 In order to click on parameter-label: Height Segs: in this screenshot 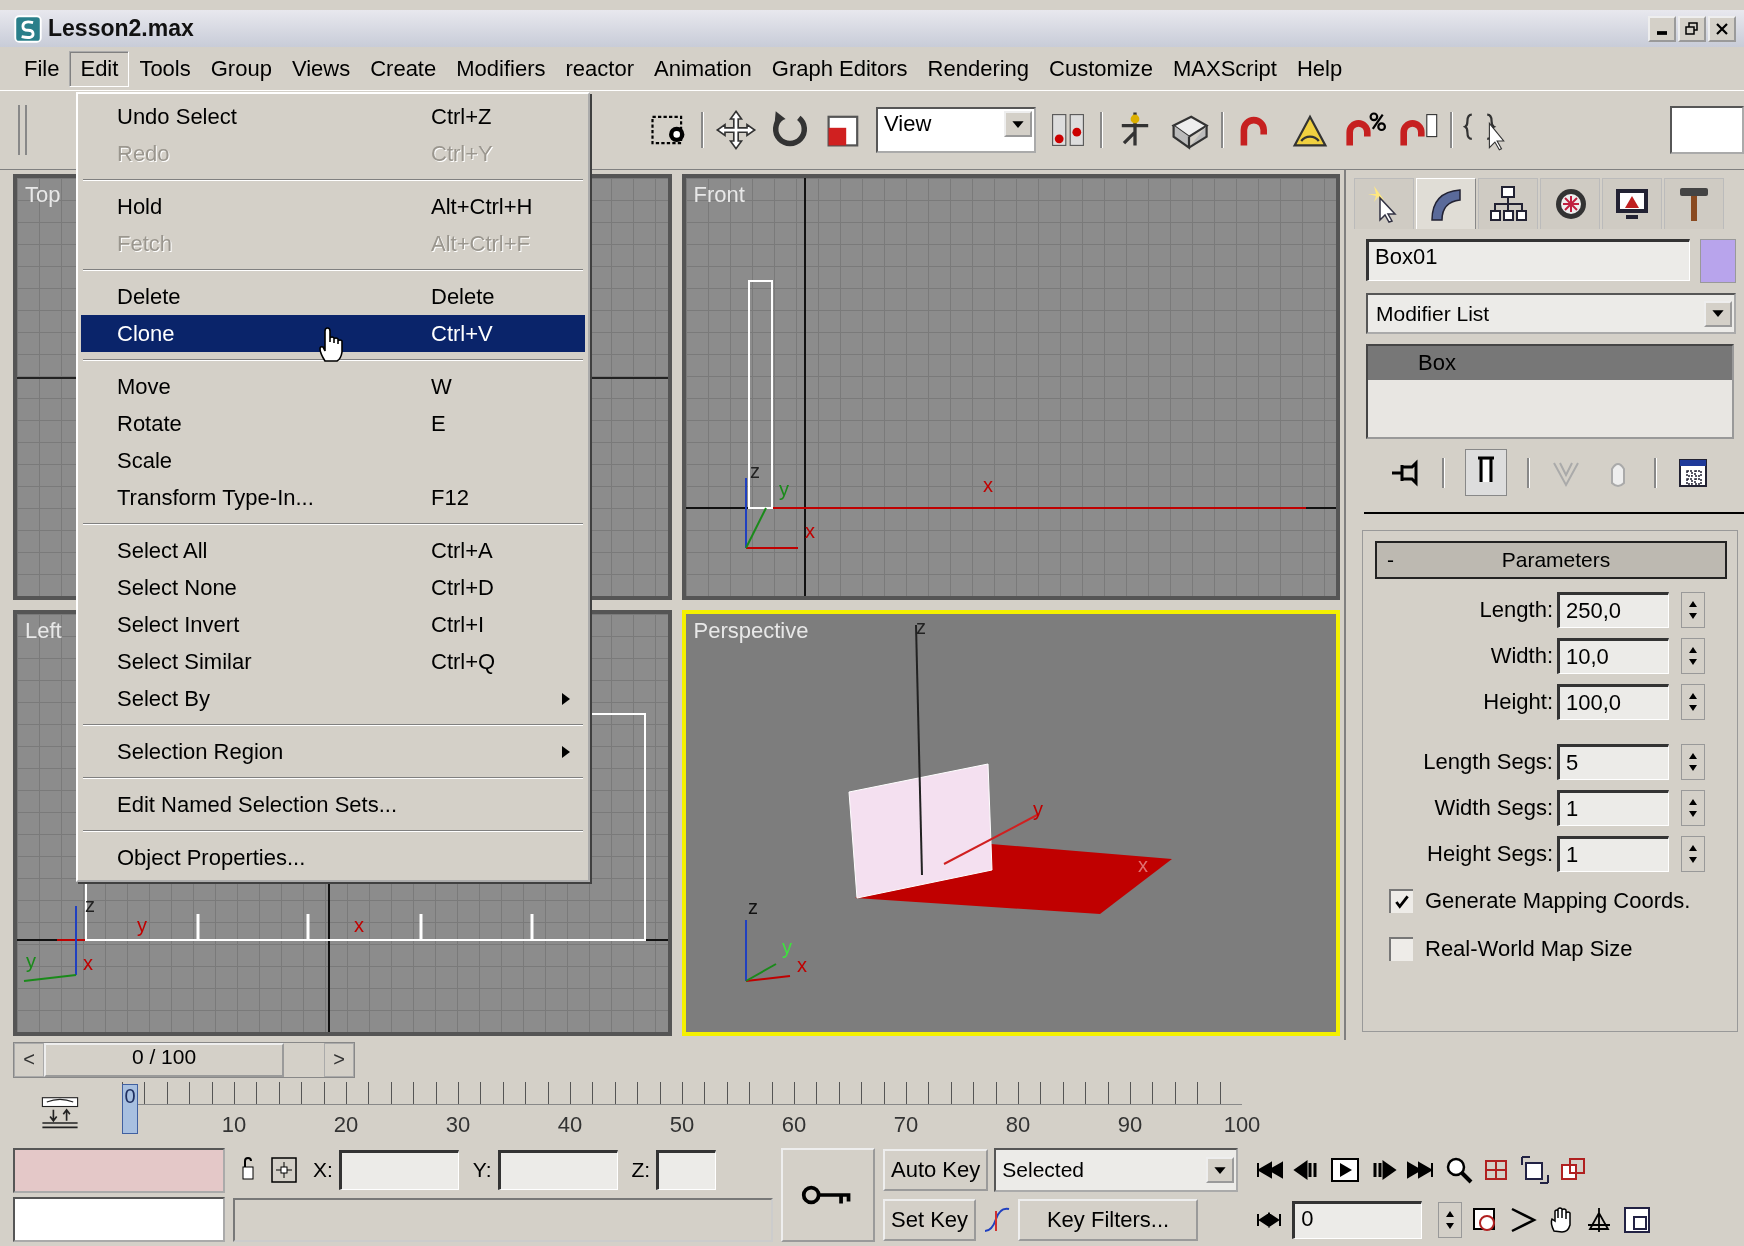, I will do `click(1490, 854)`.